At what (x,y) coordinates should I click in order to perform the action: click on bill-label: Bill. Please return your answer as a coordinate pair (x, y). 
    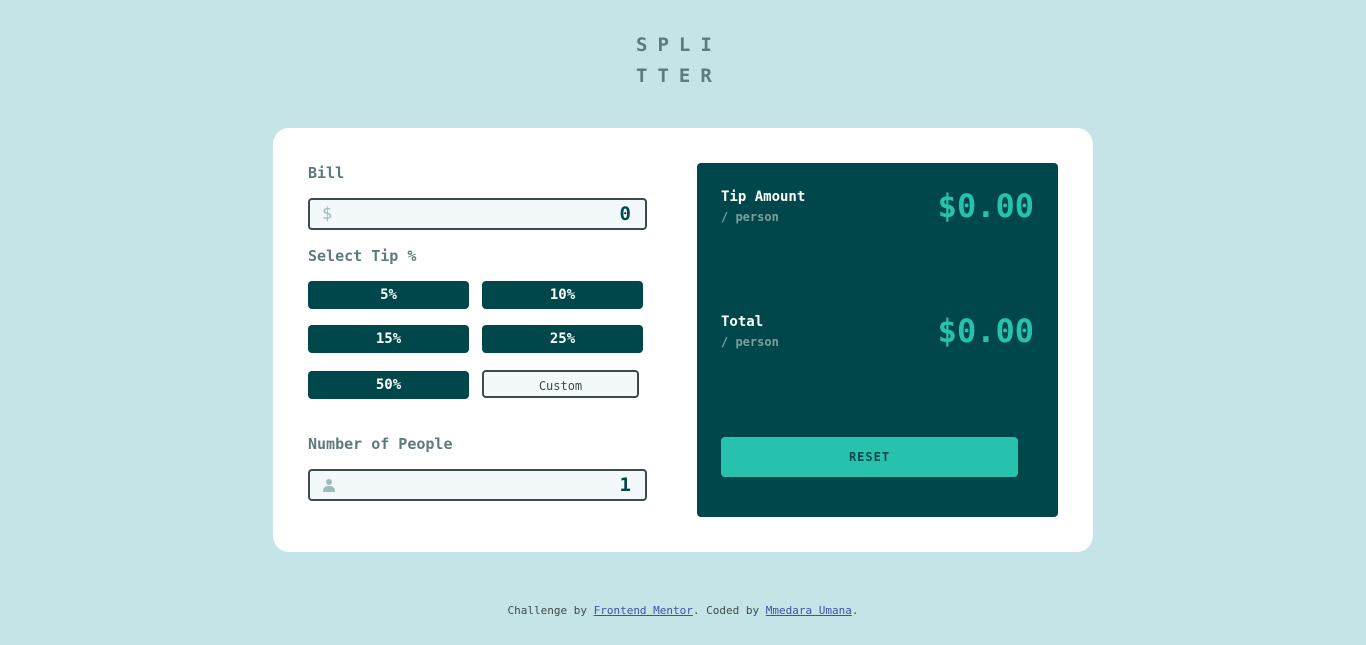
    Looking at the image, I should click on (326, 173).